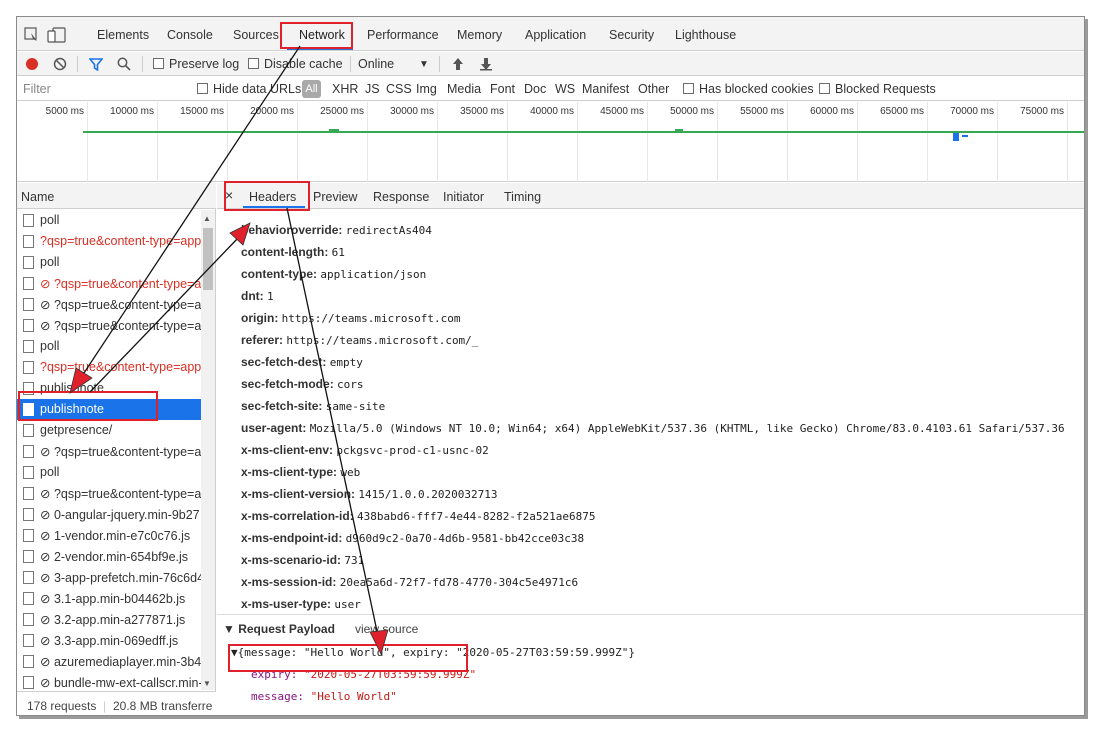 The image size is (1103, 733). What do you see at coordinates (332, 422) in the screenshot?
I see `arrow-headers-to-payload` at bounding box center [332, 422].